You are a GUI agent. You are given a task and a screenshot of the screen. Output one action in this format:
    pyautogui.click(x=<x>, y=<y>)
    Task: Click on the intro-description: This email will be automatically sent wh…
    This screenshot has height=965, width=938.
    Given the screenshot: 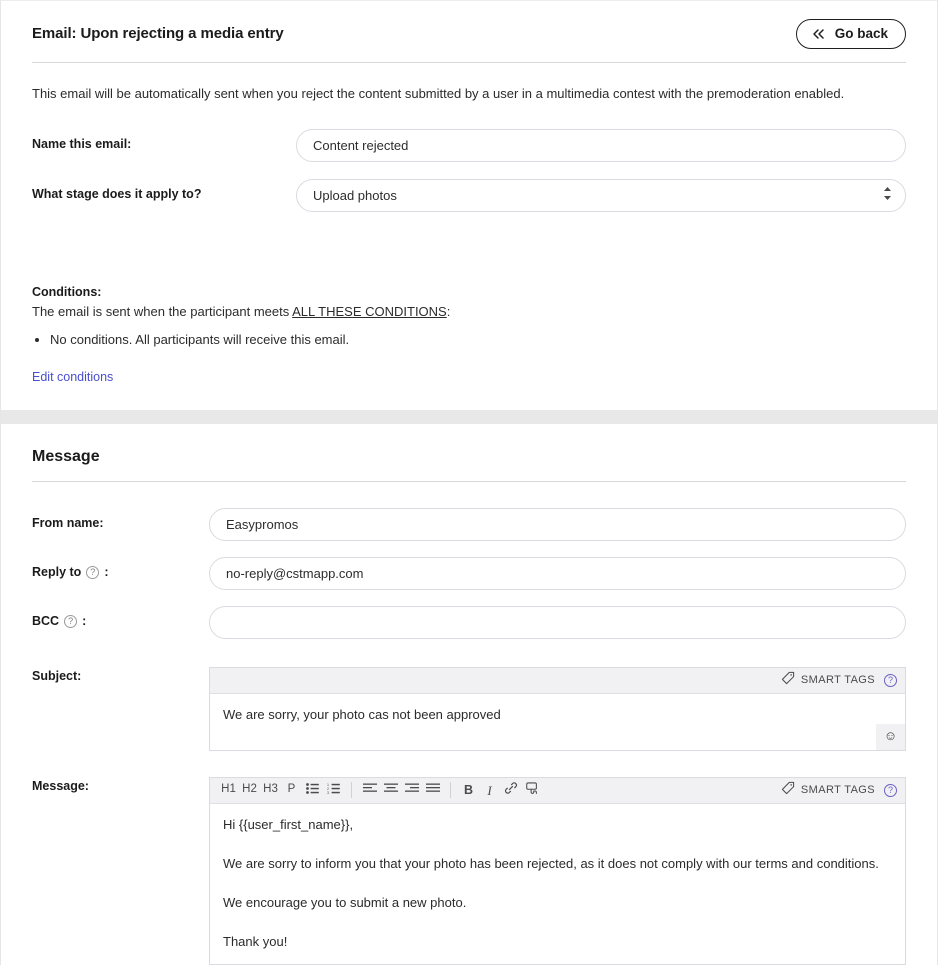 What is the action you would take?
    pyautogui.click(x=438, y=93)
    